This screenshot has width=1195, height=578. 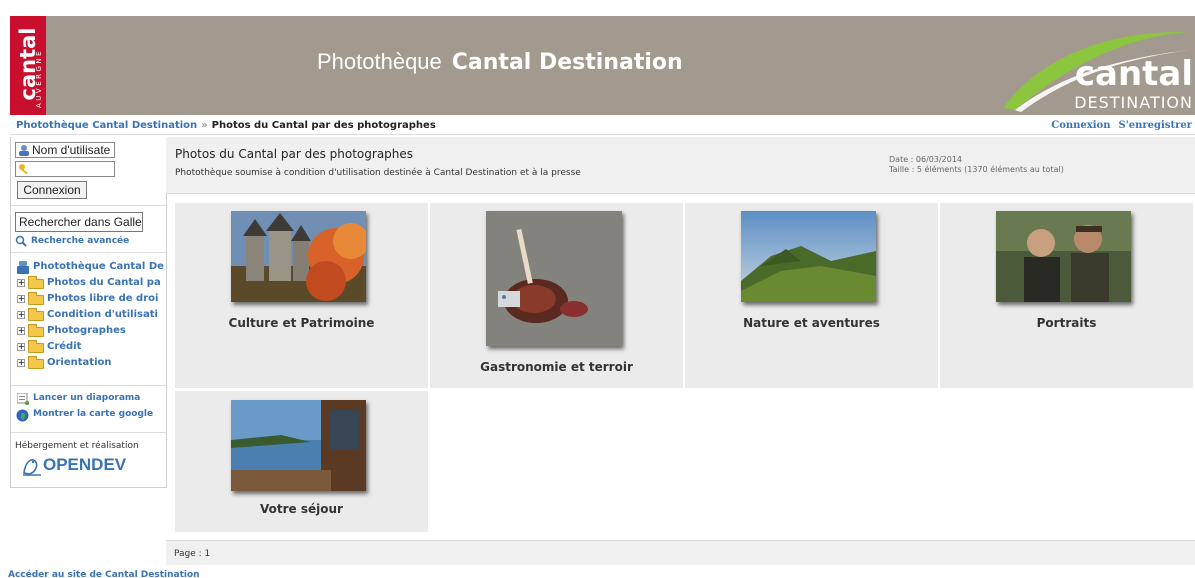 What do you see at coordinates (86, 330) in the screenshot?
I see `sidebar-tree-item-label: Photographes` at bounding box center [86, 330].